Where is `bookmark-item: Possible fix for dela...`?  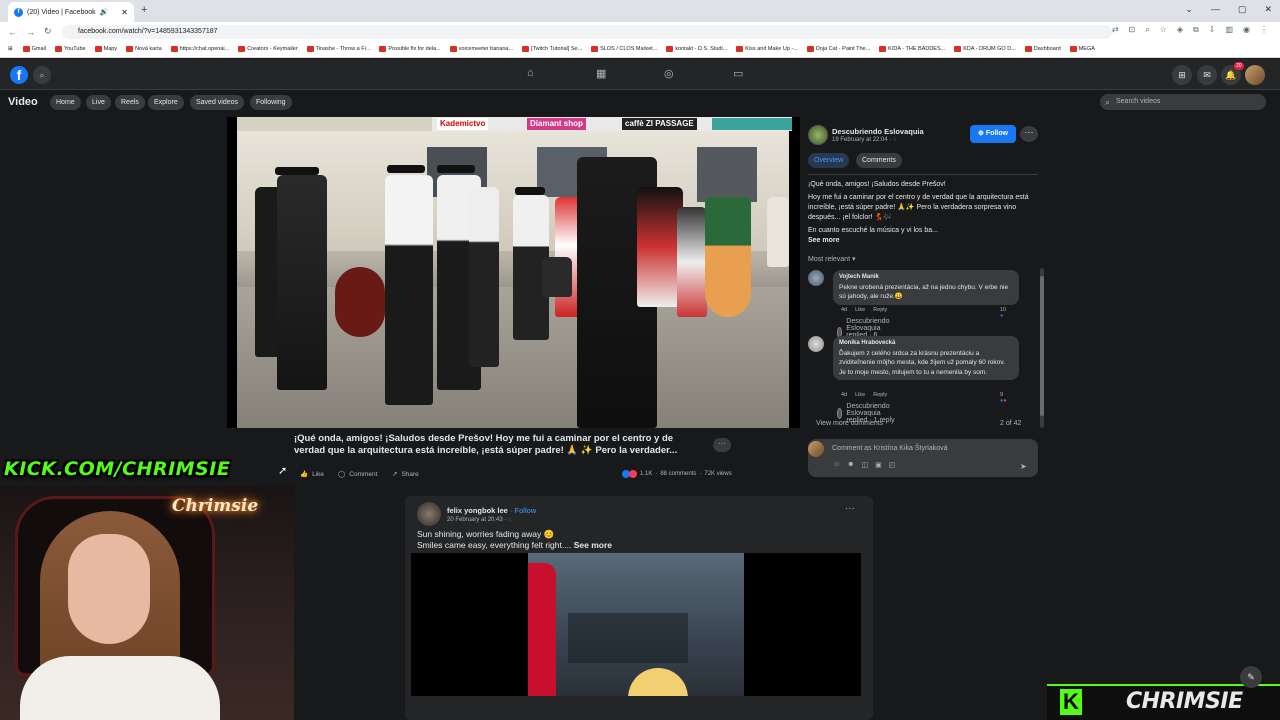 bookmark-item: Possible fix for dela... is located at coordinates (410, 49).